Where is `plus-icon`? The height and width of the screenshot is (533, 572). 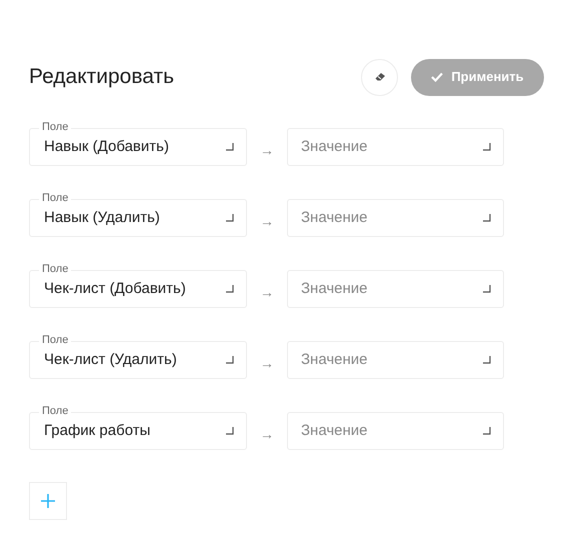 plus-icon is located at coordinates (48, 501).